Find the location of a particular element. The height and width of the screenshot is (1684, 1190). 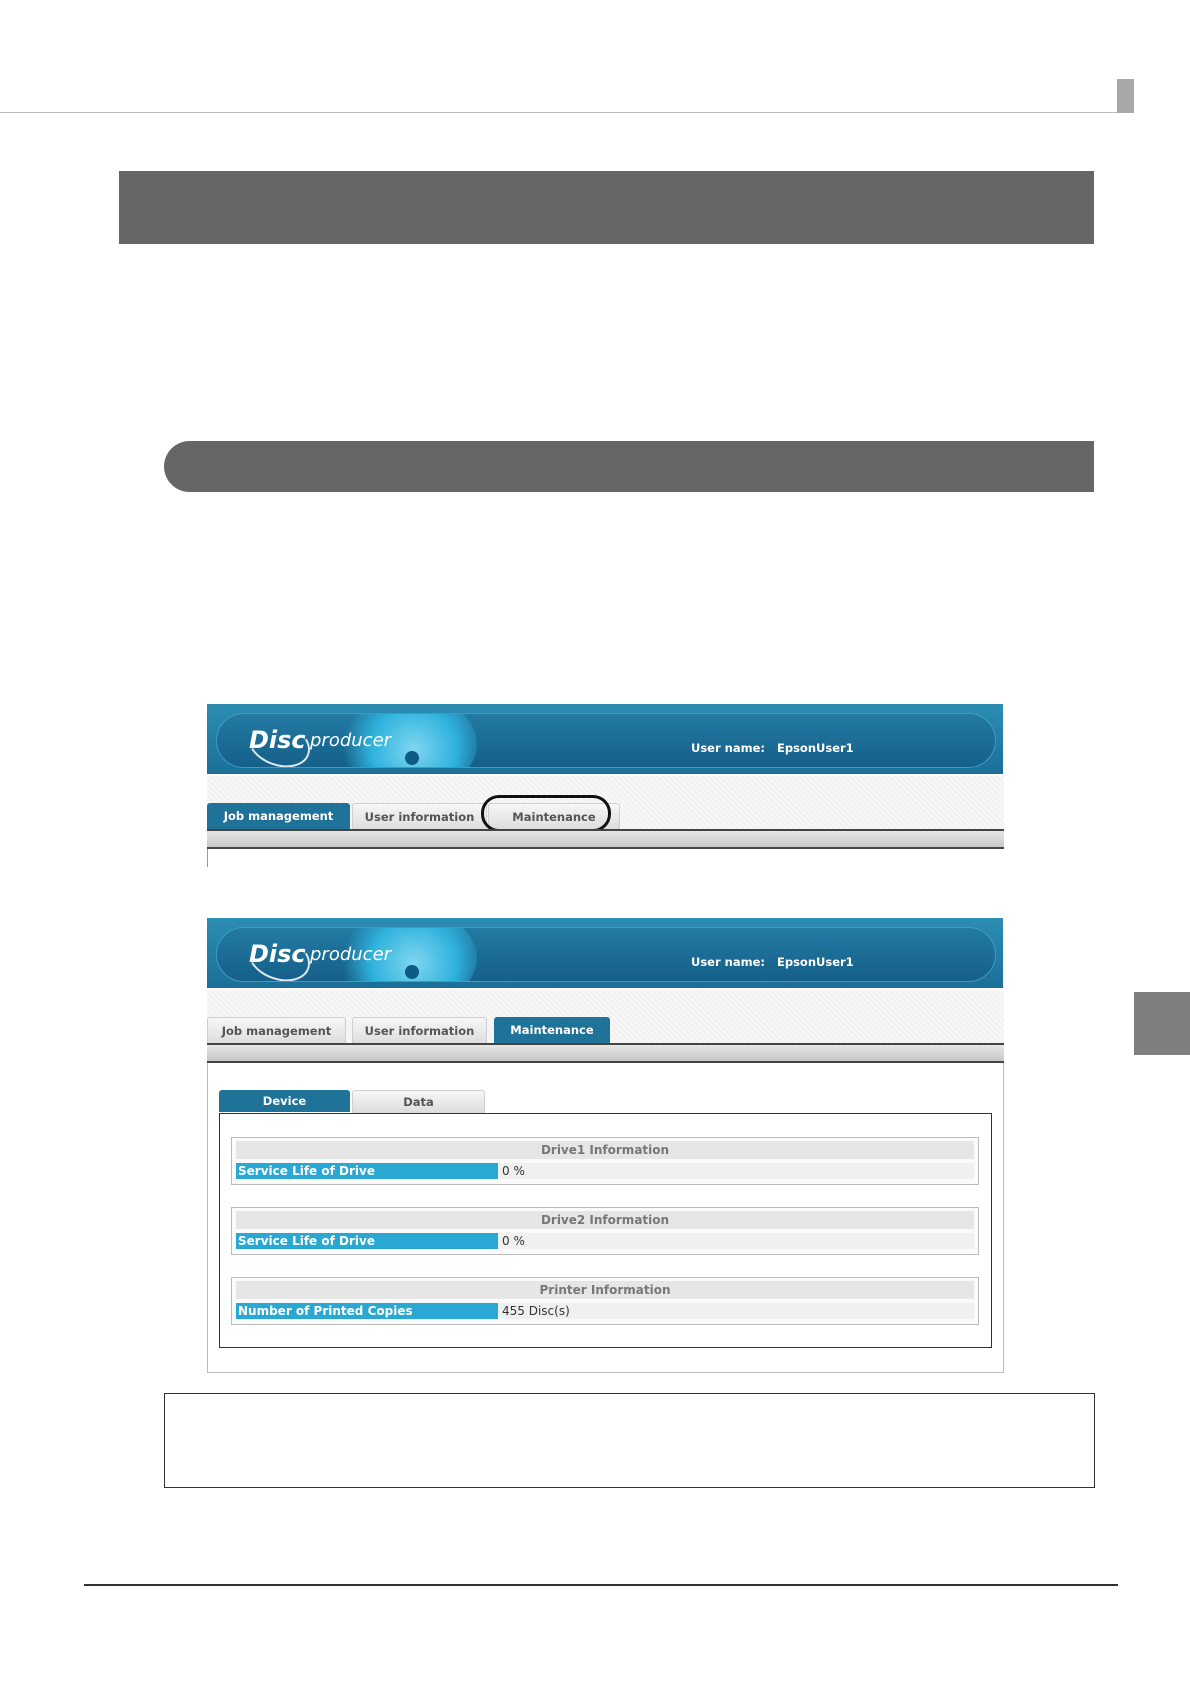

subtab-data: Data is located at coordinates (418, 1101).